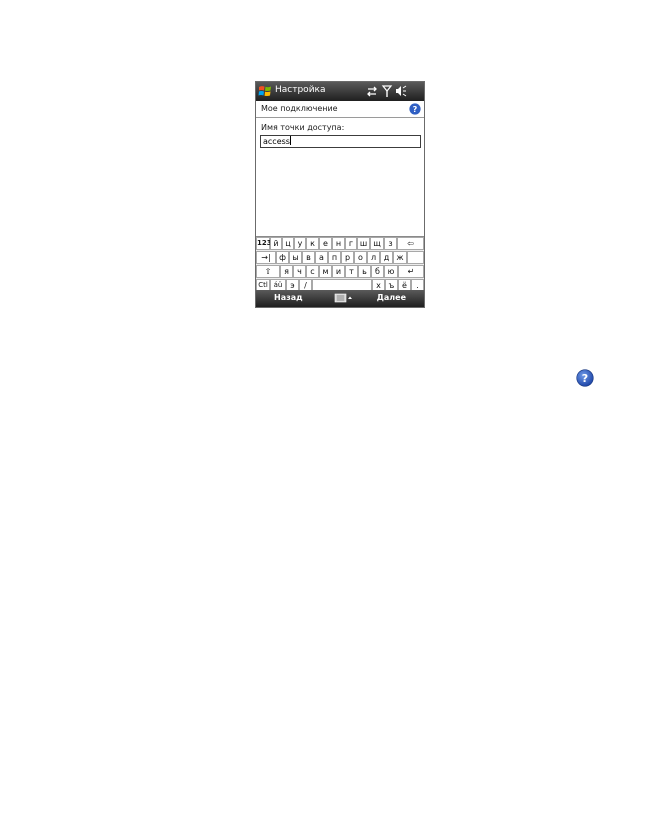  I want to click on signal-icon, so click(387, 91).